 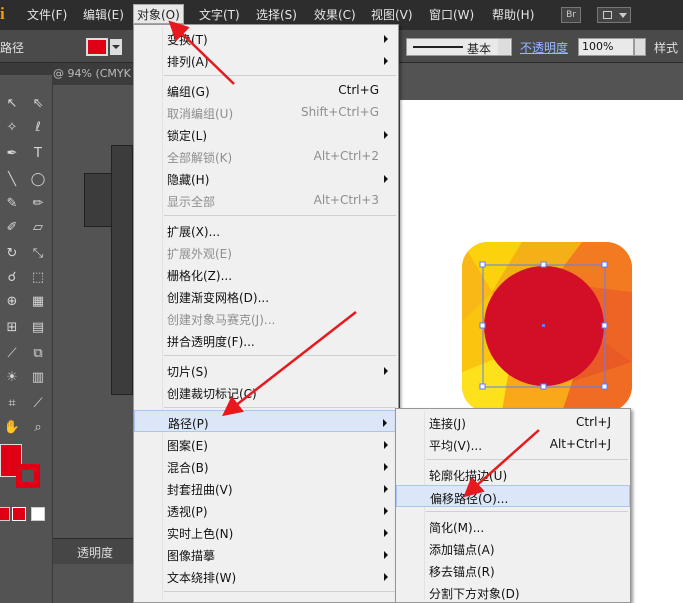 What do you see at coordinates (38, 180) in the screenshot?
I see `ellipse-tool-icon: ◯` at bounding box center [38, 180].